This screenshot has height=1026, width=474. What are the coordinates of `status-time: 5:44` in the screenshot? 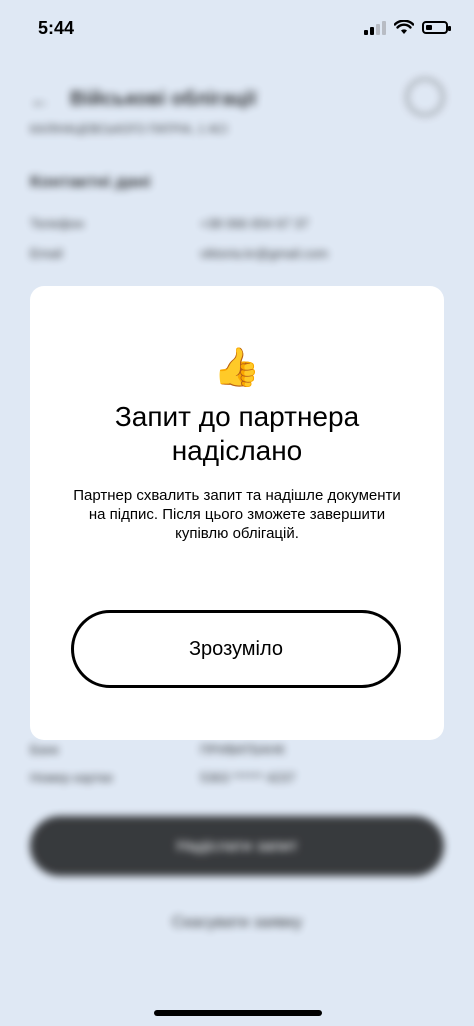 It's located at (56, 28).